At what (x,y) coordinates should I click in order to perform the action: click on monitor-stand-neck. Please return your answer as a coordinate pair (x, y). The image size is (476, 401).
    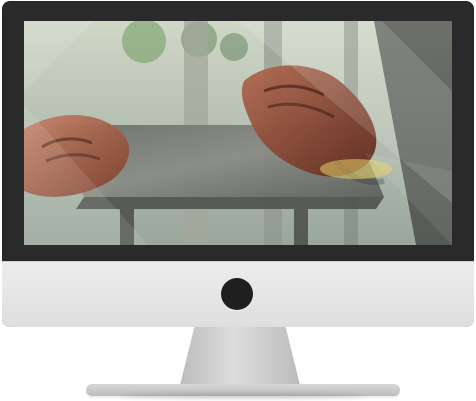
    Looking at the image, I should click on (240, 356).